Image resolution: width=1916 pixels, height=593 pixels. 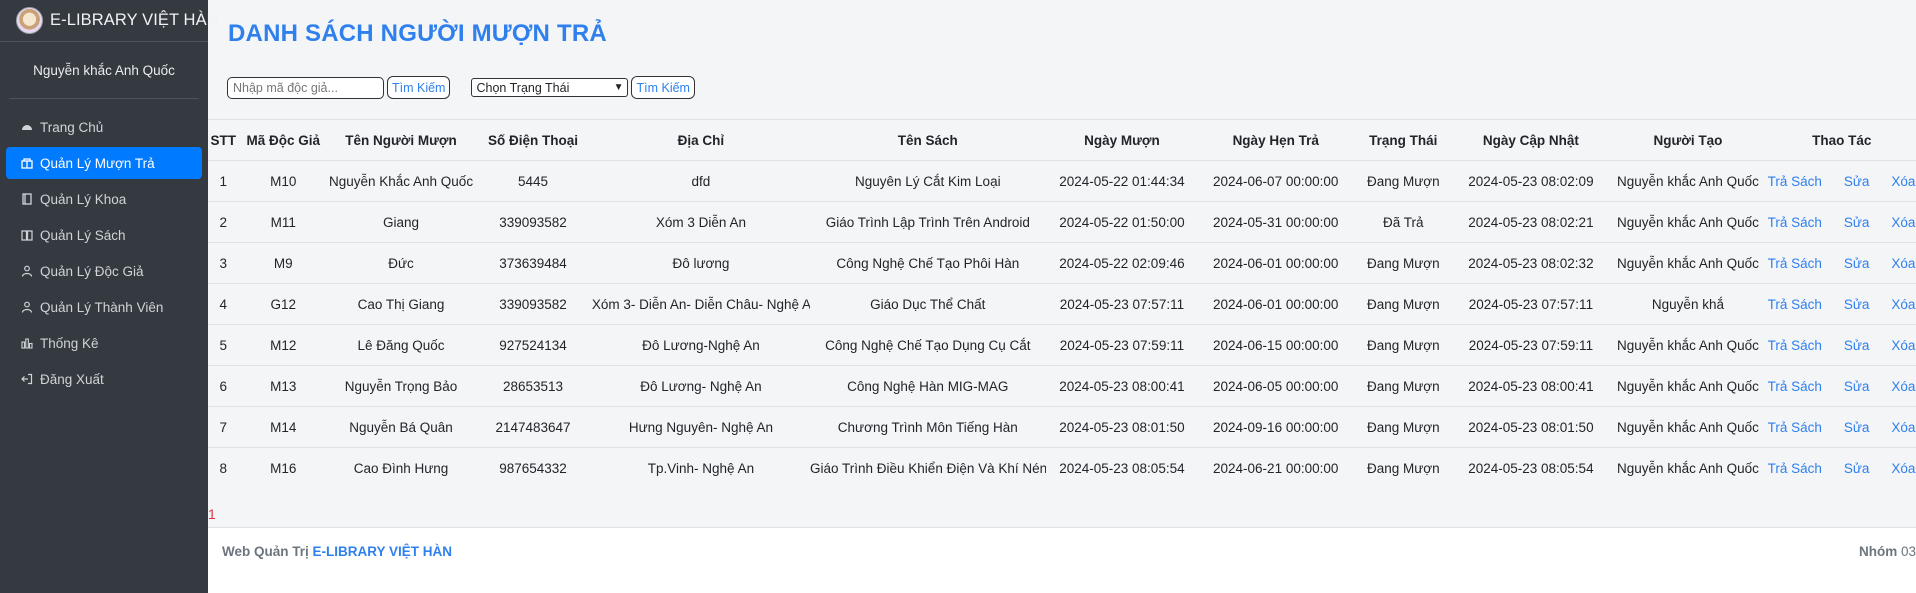 I want to click on reader-code-search-input, so click(x=305, y=87).